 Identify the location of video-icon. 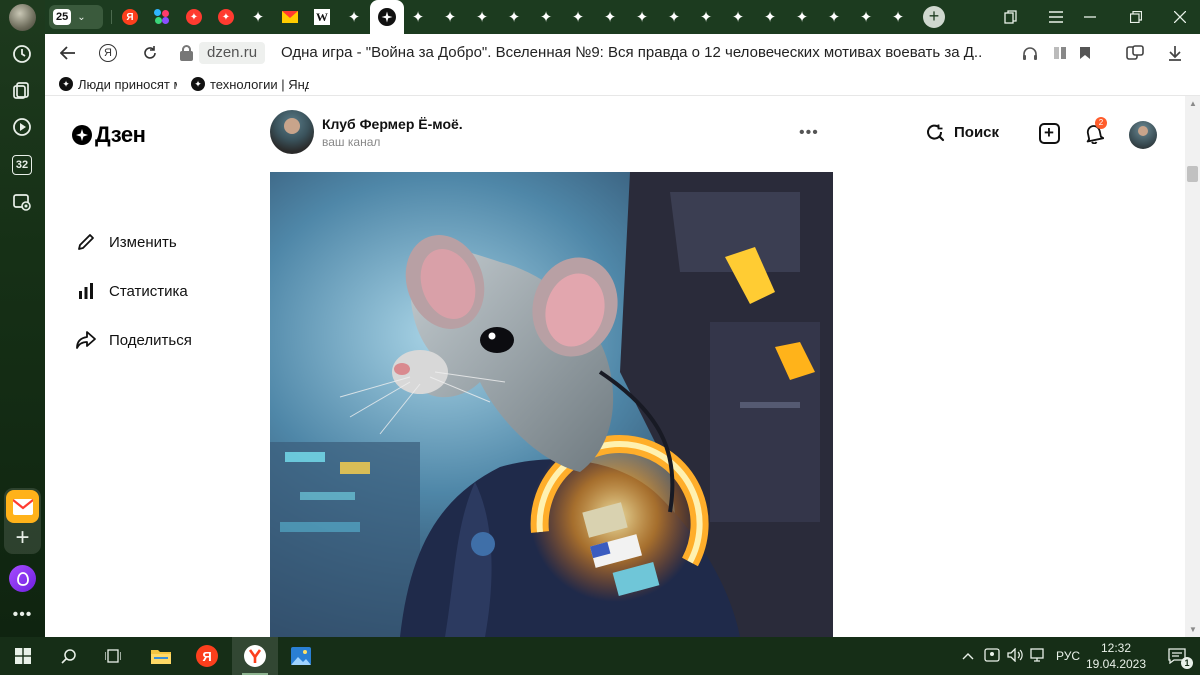
(22, 127).